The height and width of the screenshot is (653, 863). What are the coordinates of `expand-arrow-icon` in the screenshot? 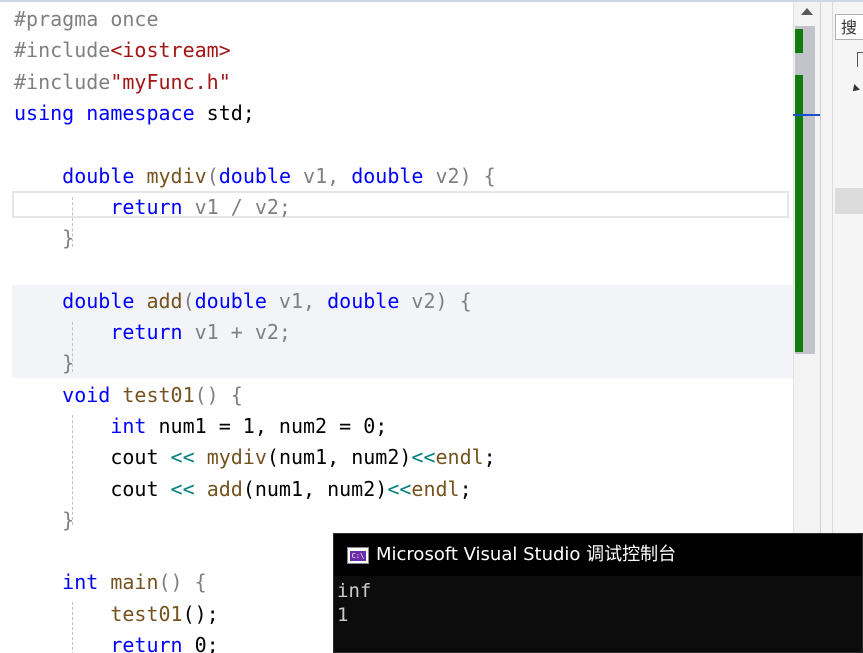 It's located at (855, 89).